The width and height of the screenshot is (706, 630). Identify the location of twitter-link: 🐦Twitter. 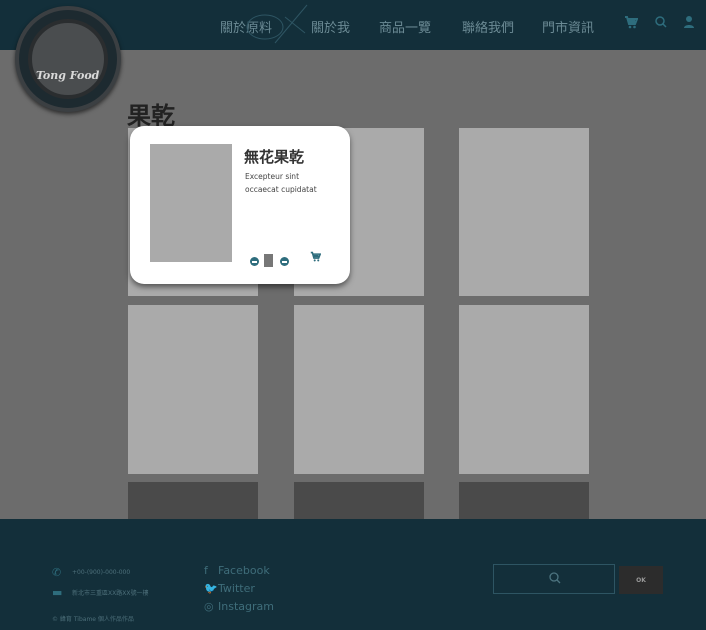
(229, 588).